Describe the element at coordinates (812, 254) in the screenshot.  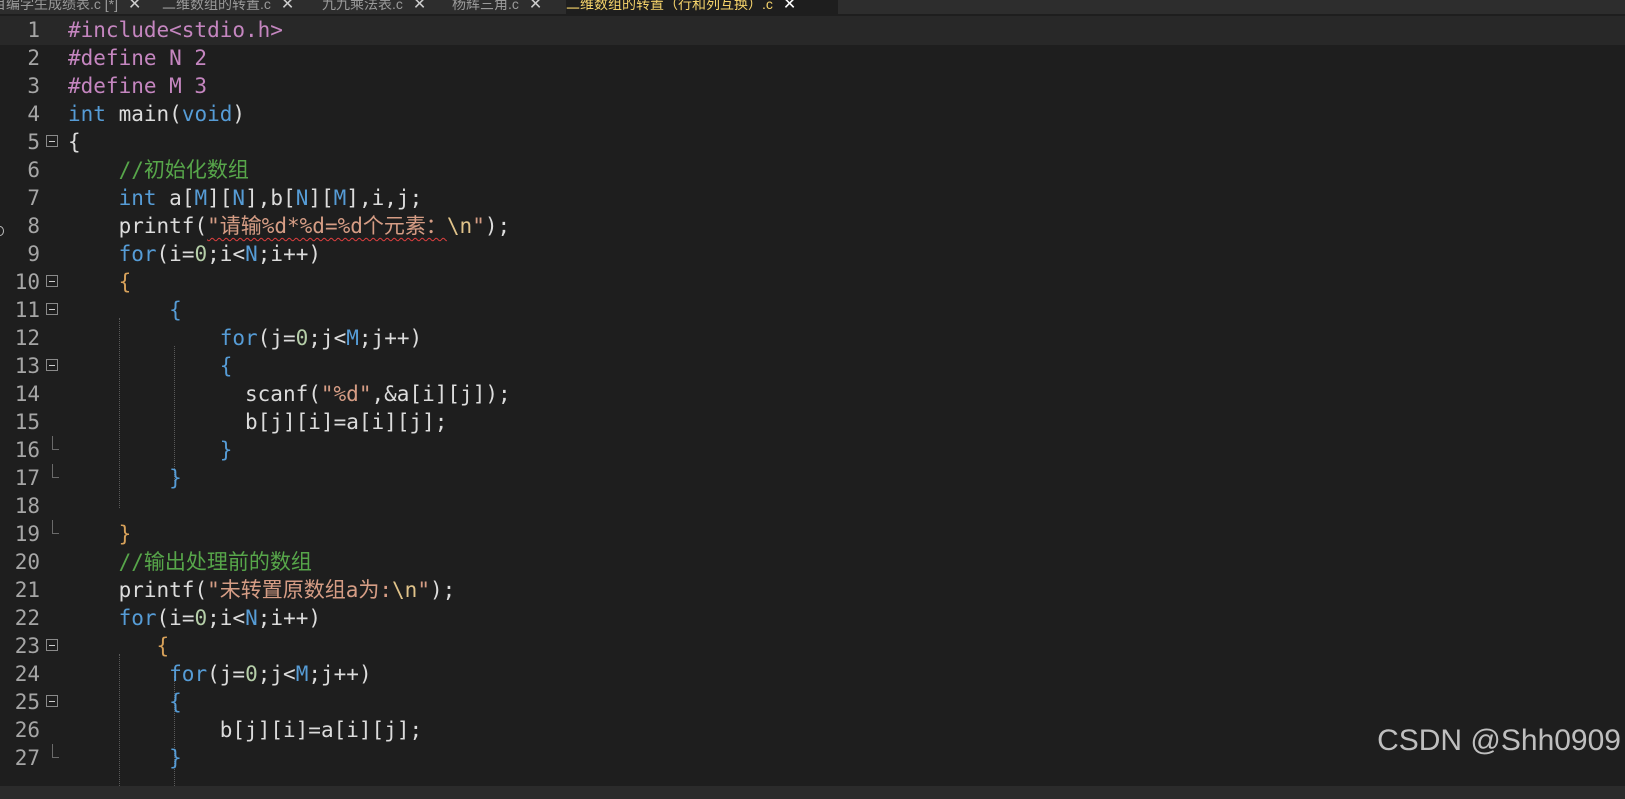
I see `code-line: 9 for(i=0;i<N;i++)` at that location.